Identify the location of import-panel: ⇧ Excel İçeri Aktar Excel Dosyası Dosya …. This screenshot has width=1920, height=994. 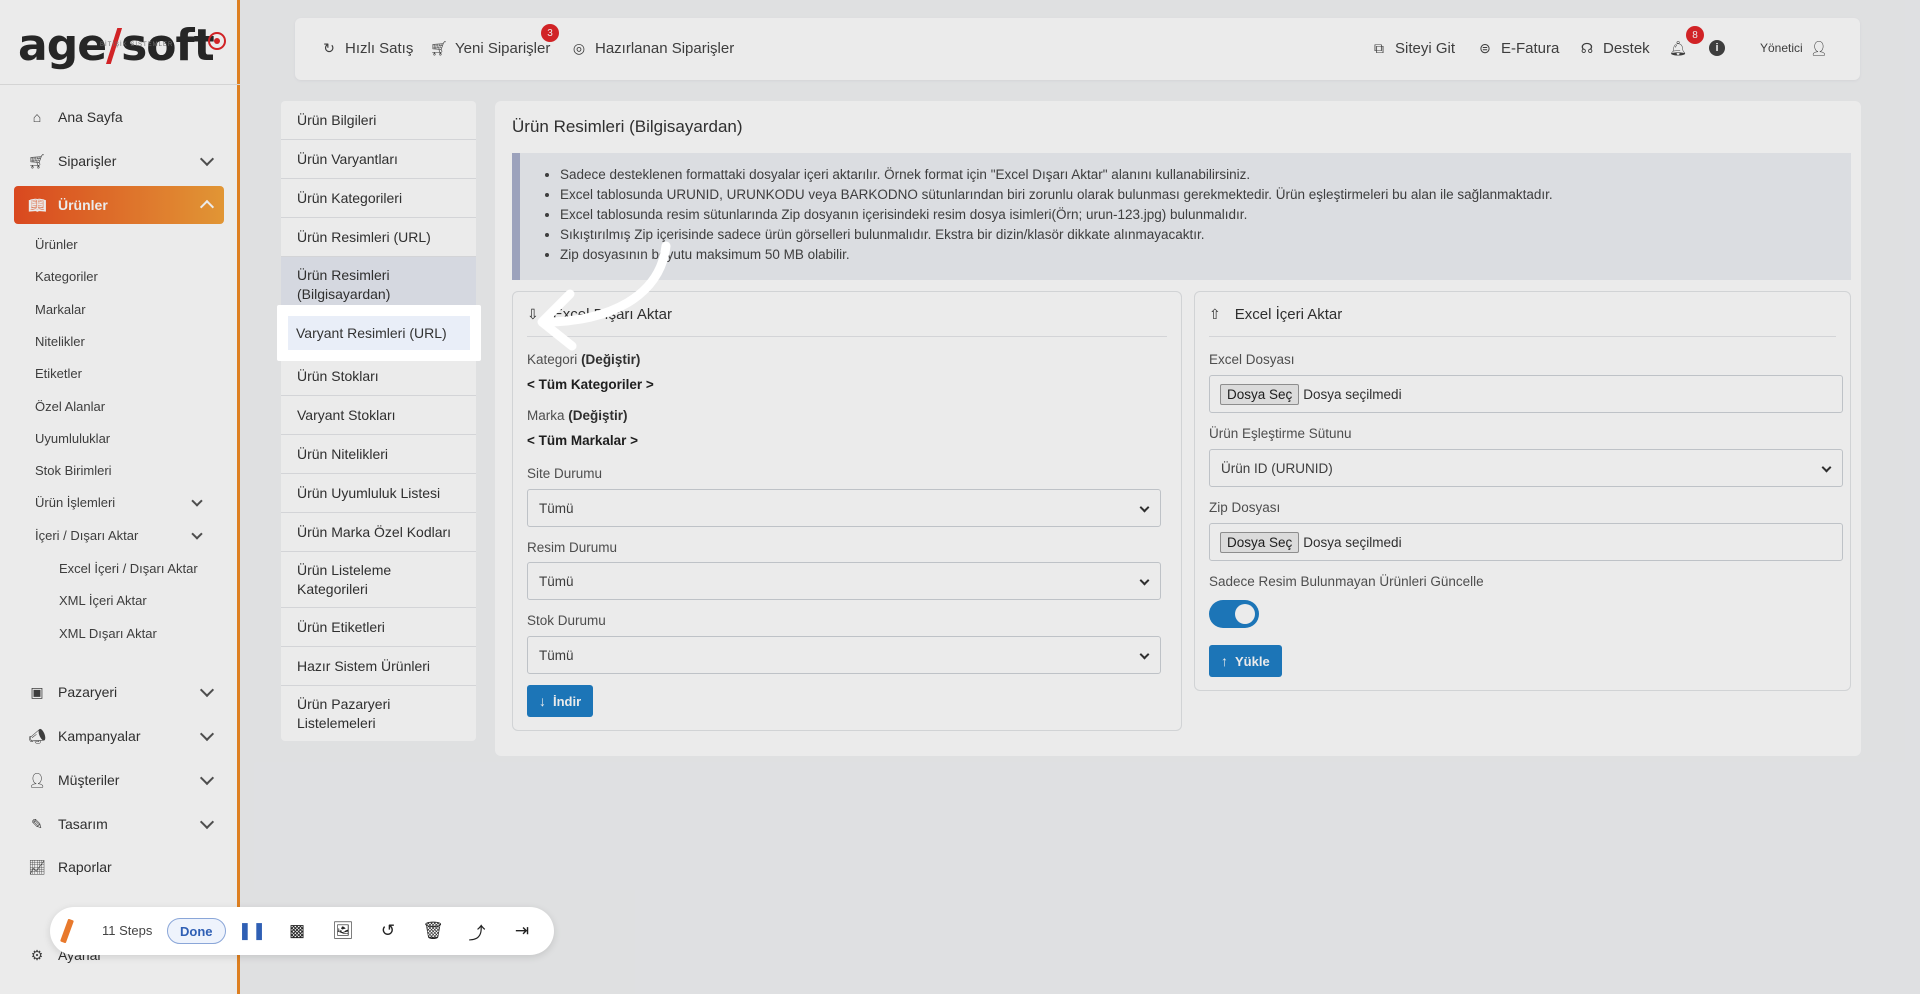
(1522, 491).